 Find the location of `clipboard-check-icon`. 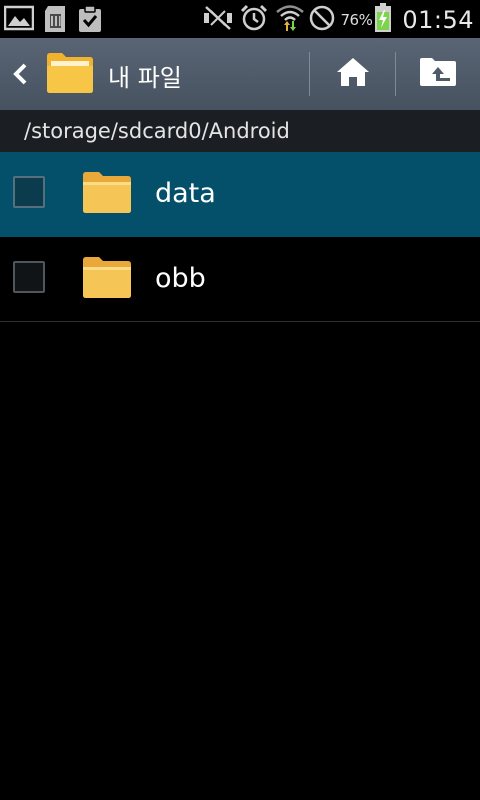

clipboard-check-icon is located at coordinates (90, 21).